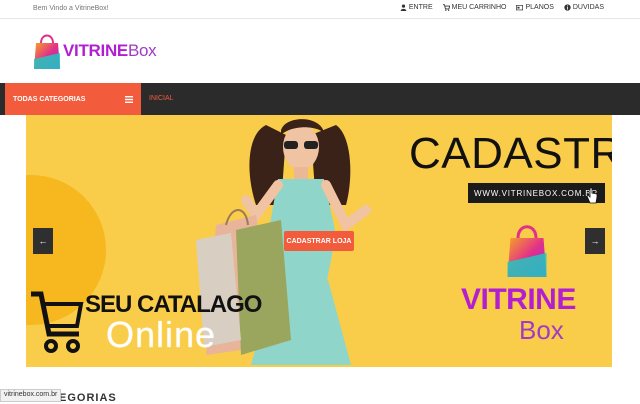 This screenshot has width=640, height=404. What do you see at coordinates (592, 195) in the screenshot?
I see `hand-pointer-icon` at bounding box center [592, 195].